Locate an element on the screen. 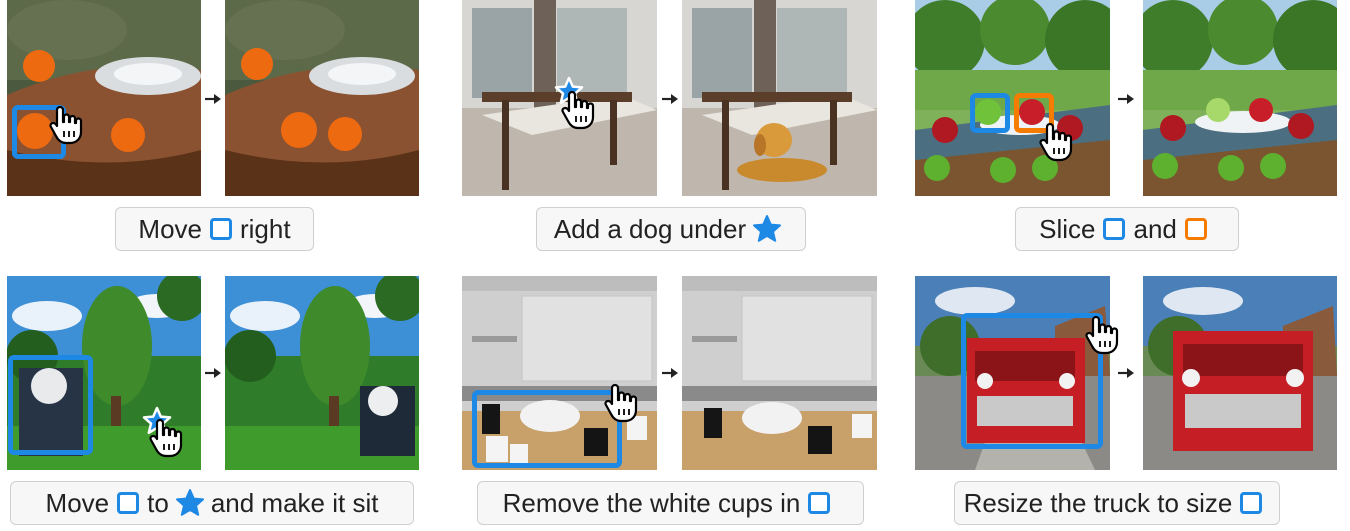 The width and height of the screenshot is (1350, 531). panel3-caption: Slice and is located at coordinates (1127, 229).